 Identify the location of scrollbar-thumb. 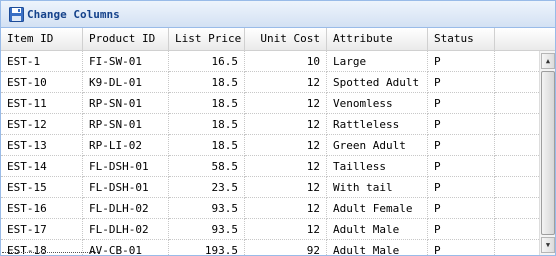
(548, 153).